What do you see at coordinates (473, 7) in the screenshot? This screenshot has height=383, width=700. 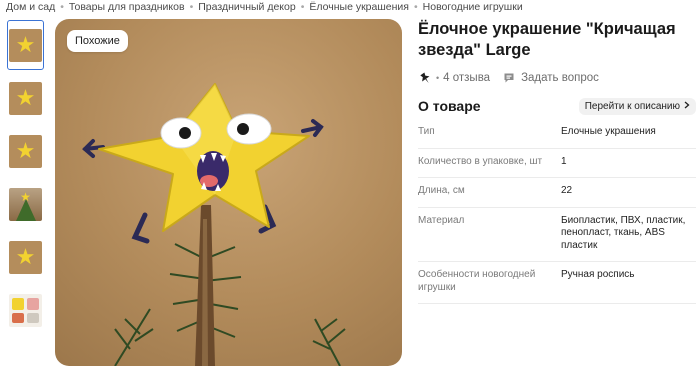 I see `breadcrumb-item: Новогодние игрушки` at bounding box center [473, 7].